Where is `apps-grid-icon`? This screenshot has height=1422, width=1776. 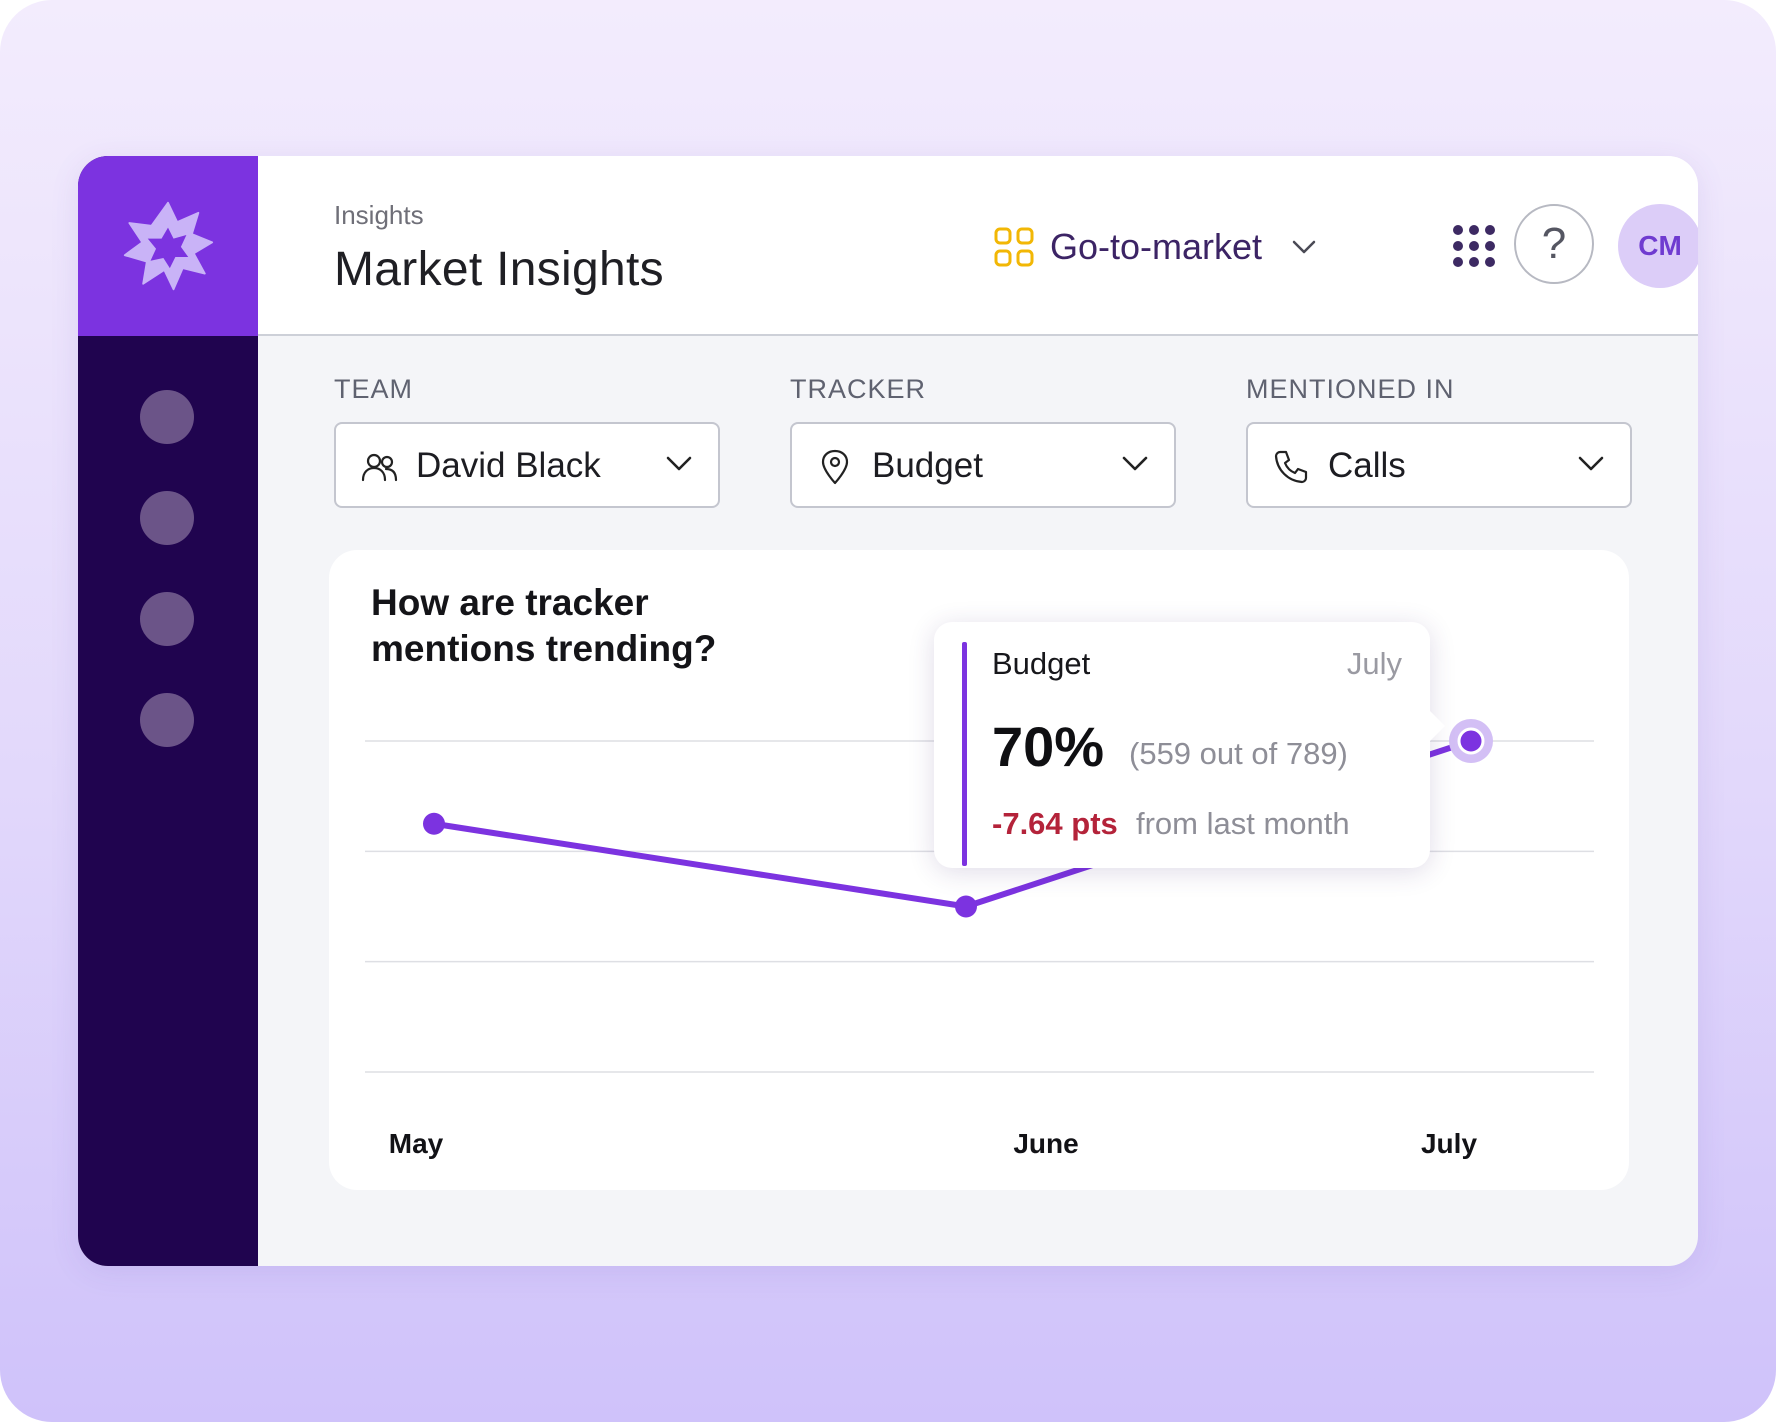 apps-grid-icon is located at coordinates (1474, 246).